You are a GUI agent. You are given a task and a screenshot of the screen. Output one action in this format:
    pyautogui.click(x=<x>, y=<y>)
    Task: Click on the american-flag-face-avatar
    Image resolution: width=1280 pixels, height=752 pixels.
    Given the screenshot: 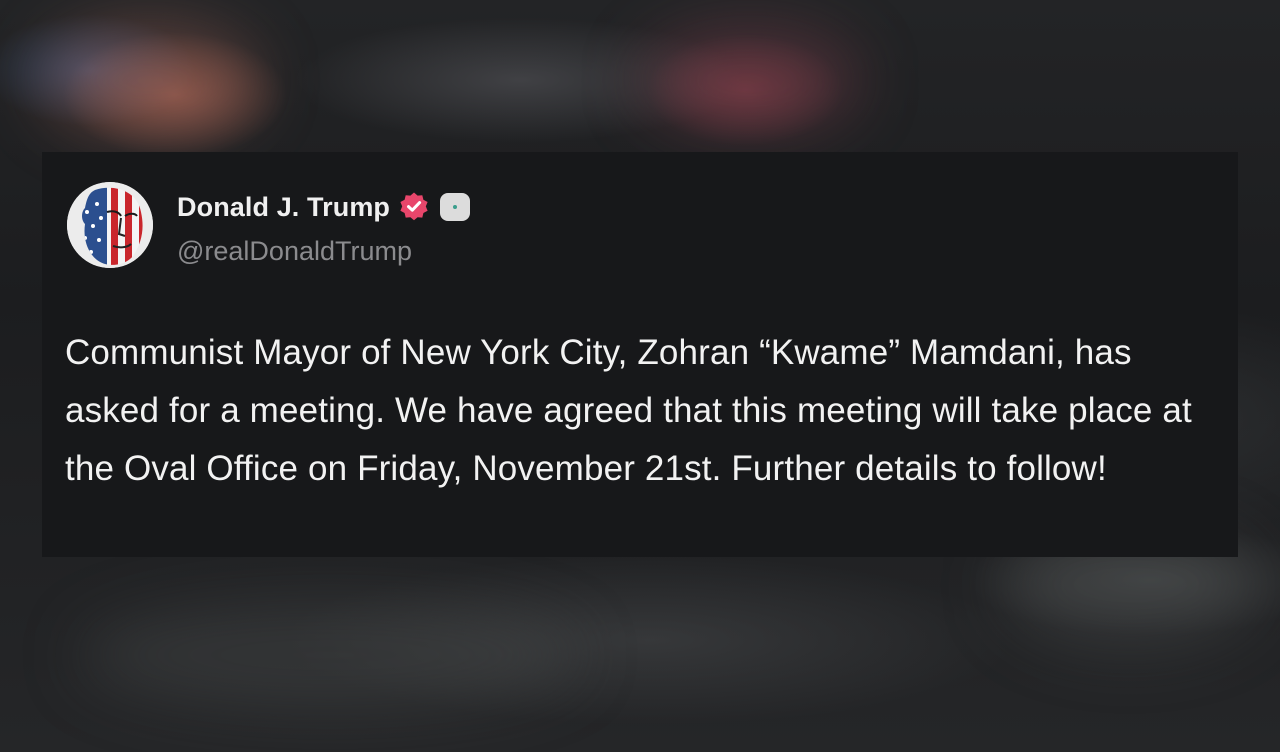 What is the action you would take?
    pyautogui.click(x=110, y=225)
    